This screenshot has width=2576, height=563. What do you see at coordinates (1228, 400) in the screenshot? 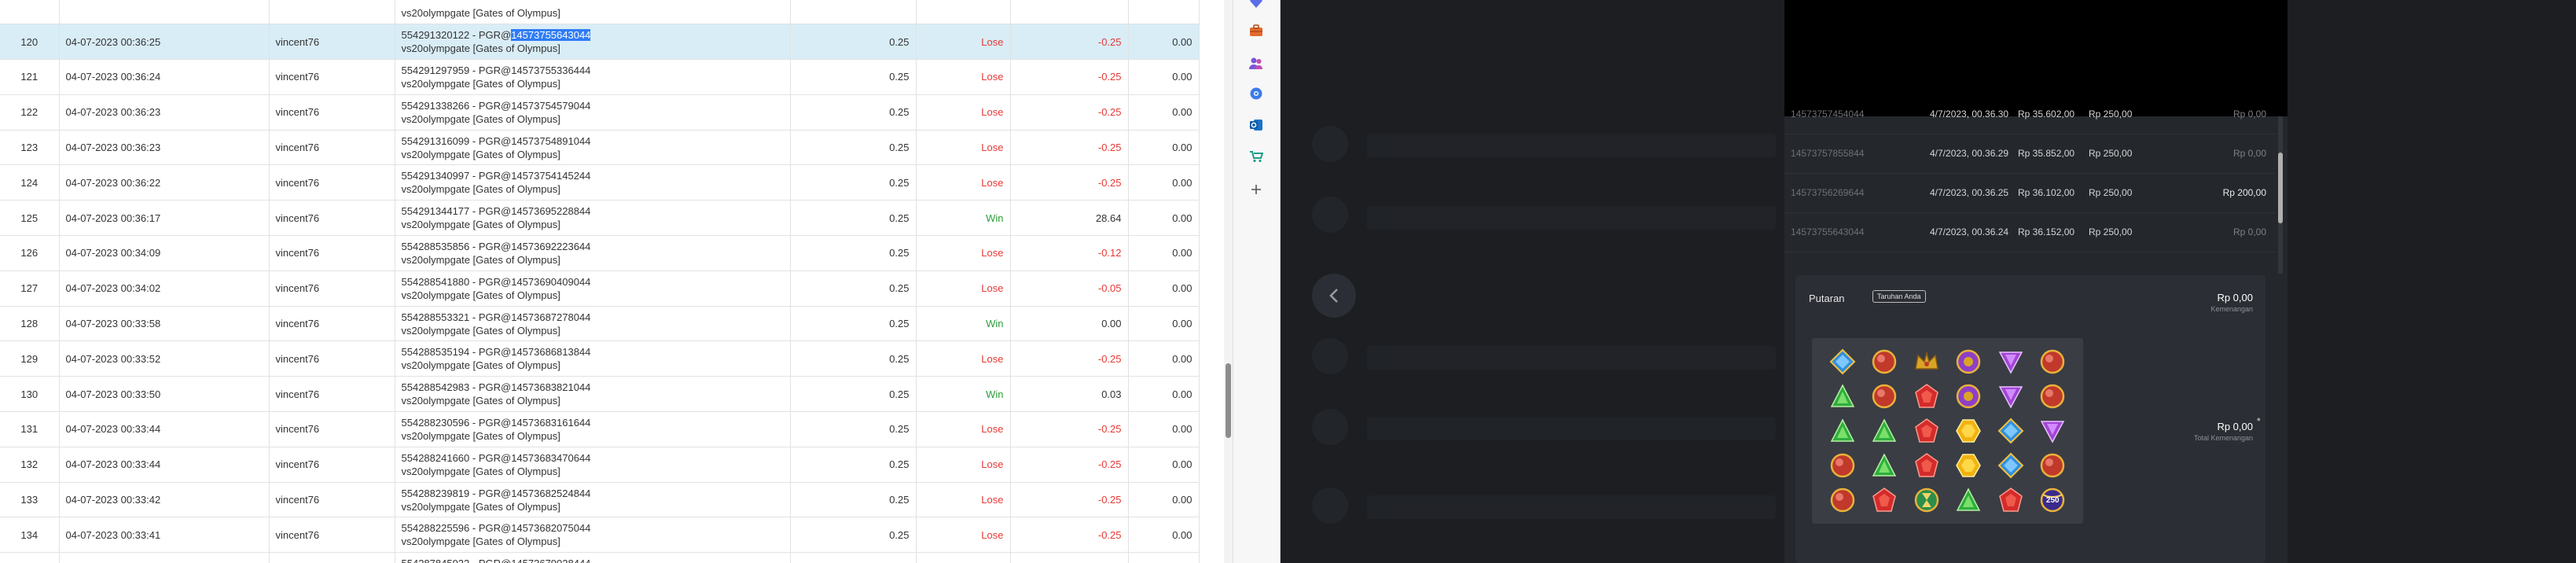
I see `table-scrollbar-thumb` at bounding box center [1228, 400].